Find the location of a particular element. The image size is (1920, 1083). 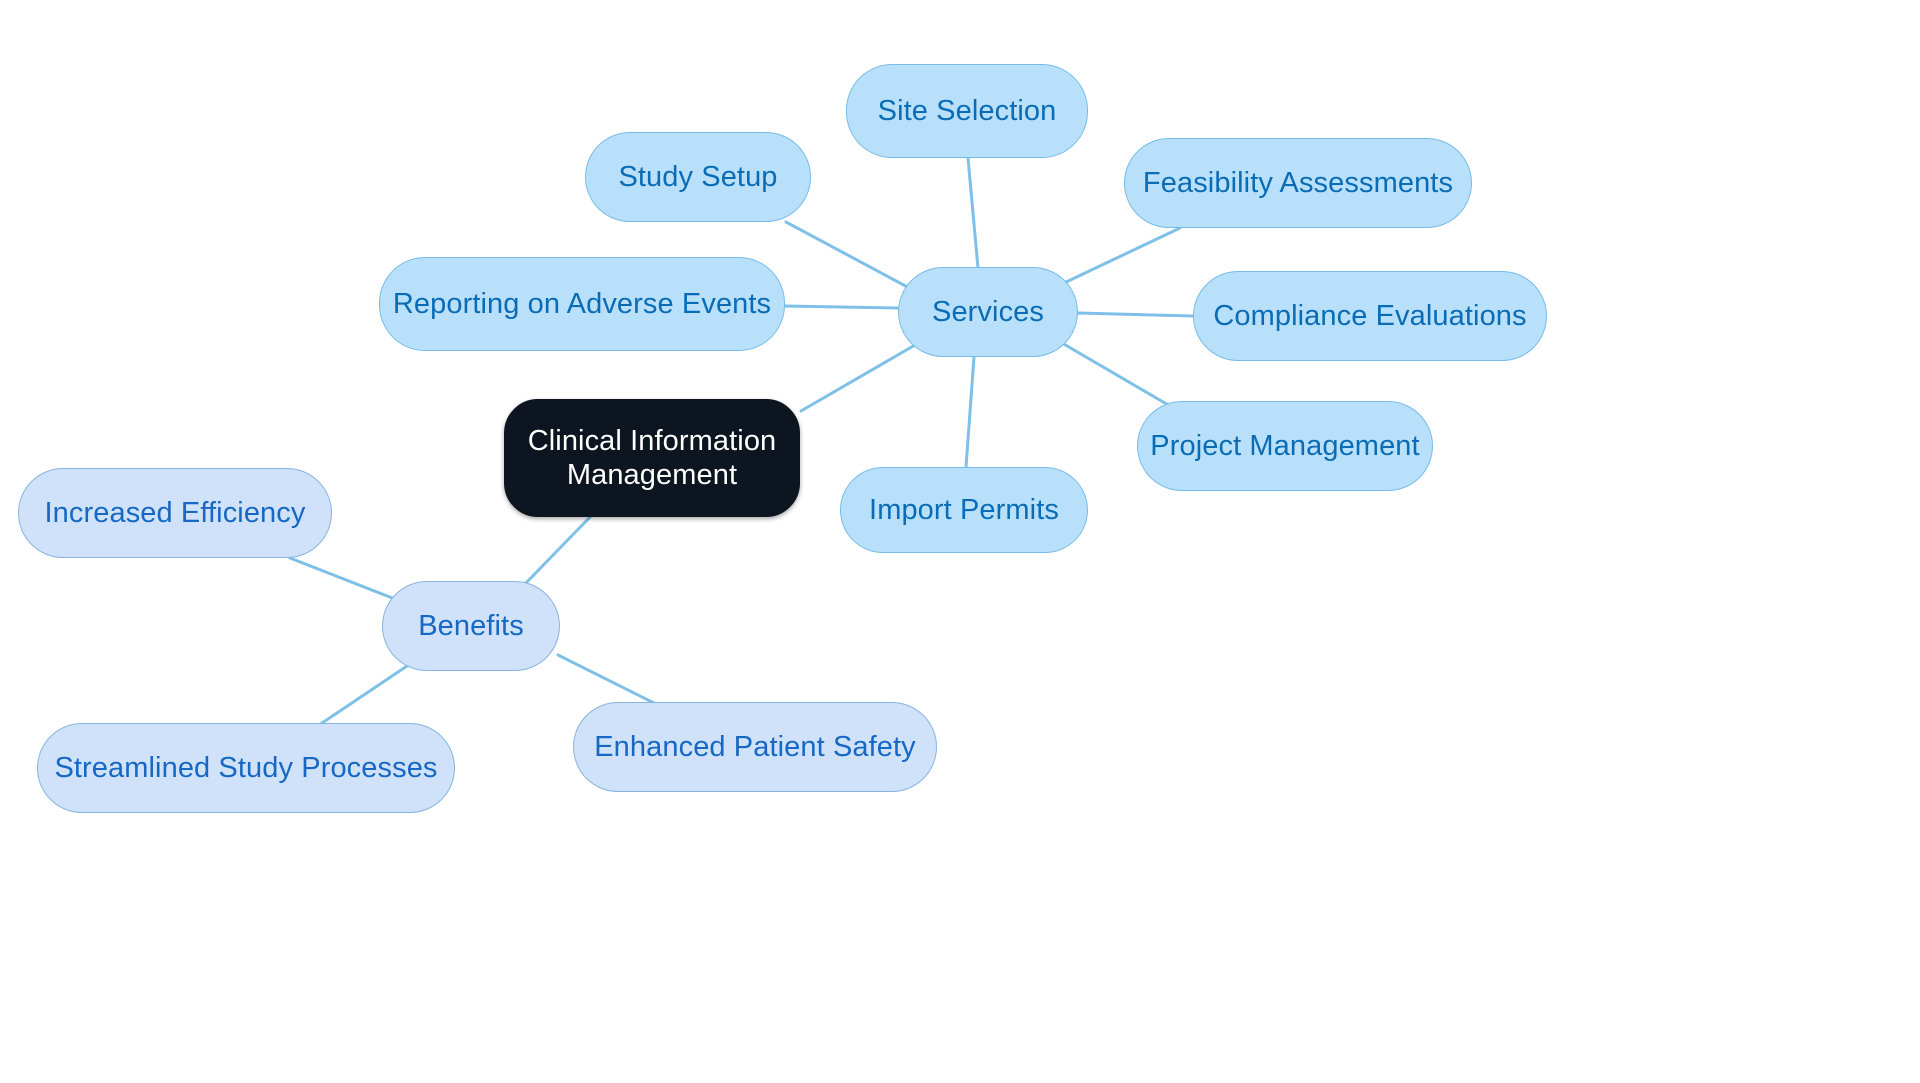

edge-services-to-feasibility-assessments is located at coordinates (1122, 255).